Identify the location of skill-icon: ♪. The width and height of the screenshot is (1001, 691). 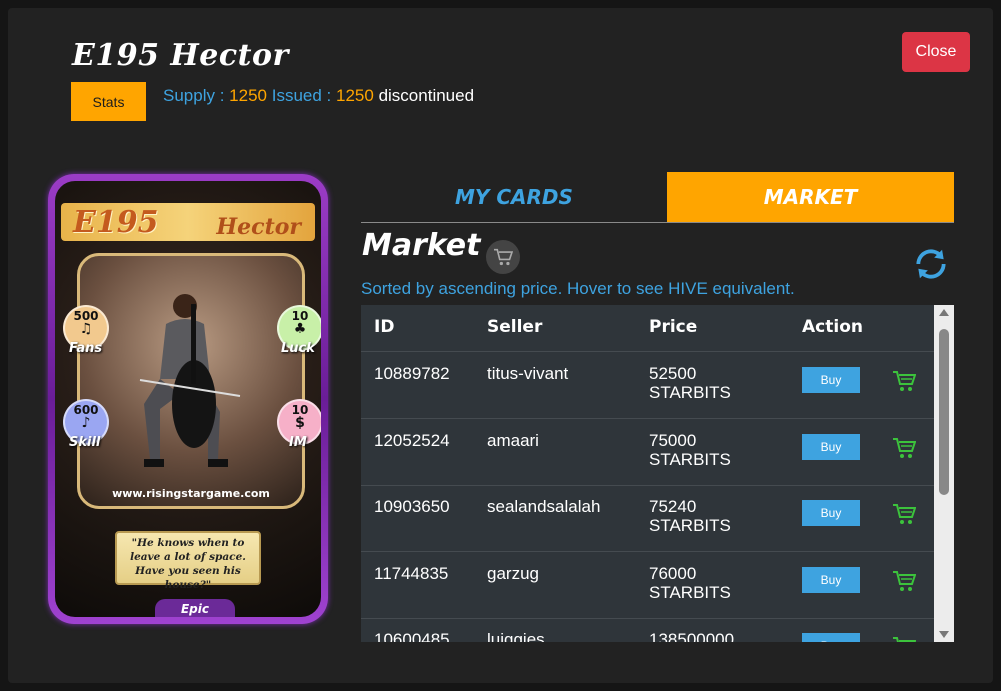
(86, 423).